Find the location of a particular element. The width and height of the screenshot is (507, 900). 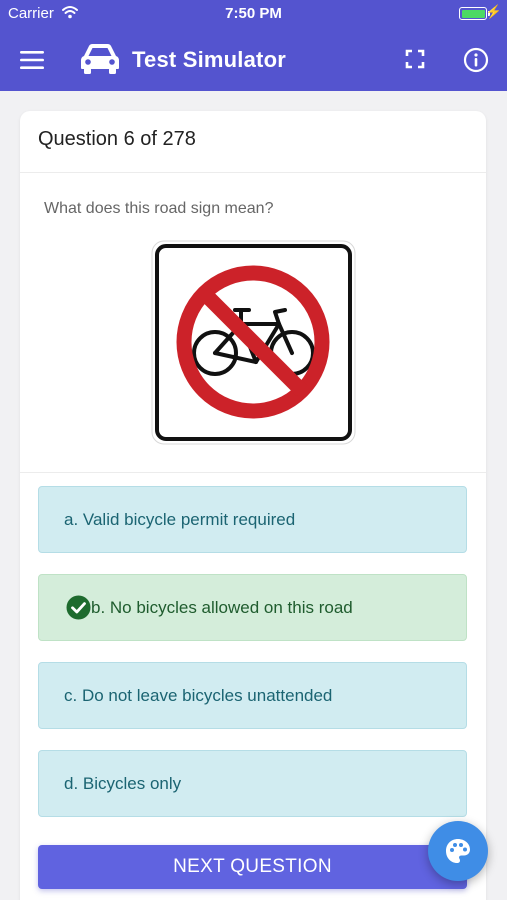

question-text: What does this road sign mean? is located at coordinates (159, 208).